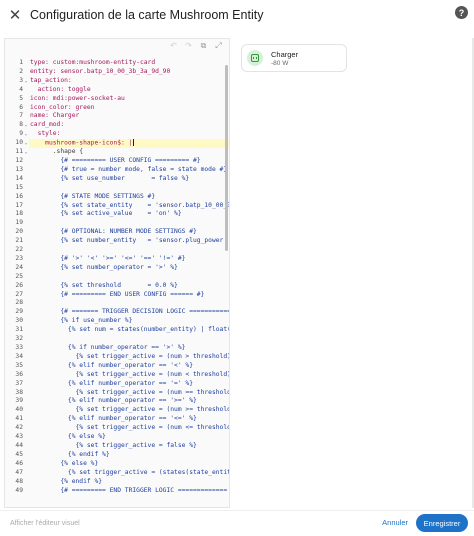  Describe the element at coordinates (117, 464) in the screenshot. I see `code-line: 46 {% else %}` at that location.